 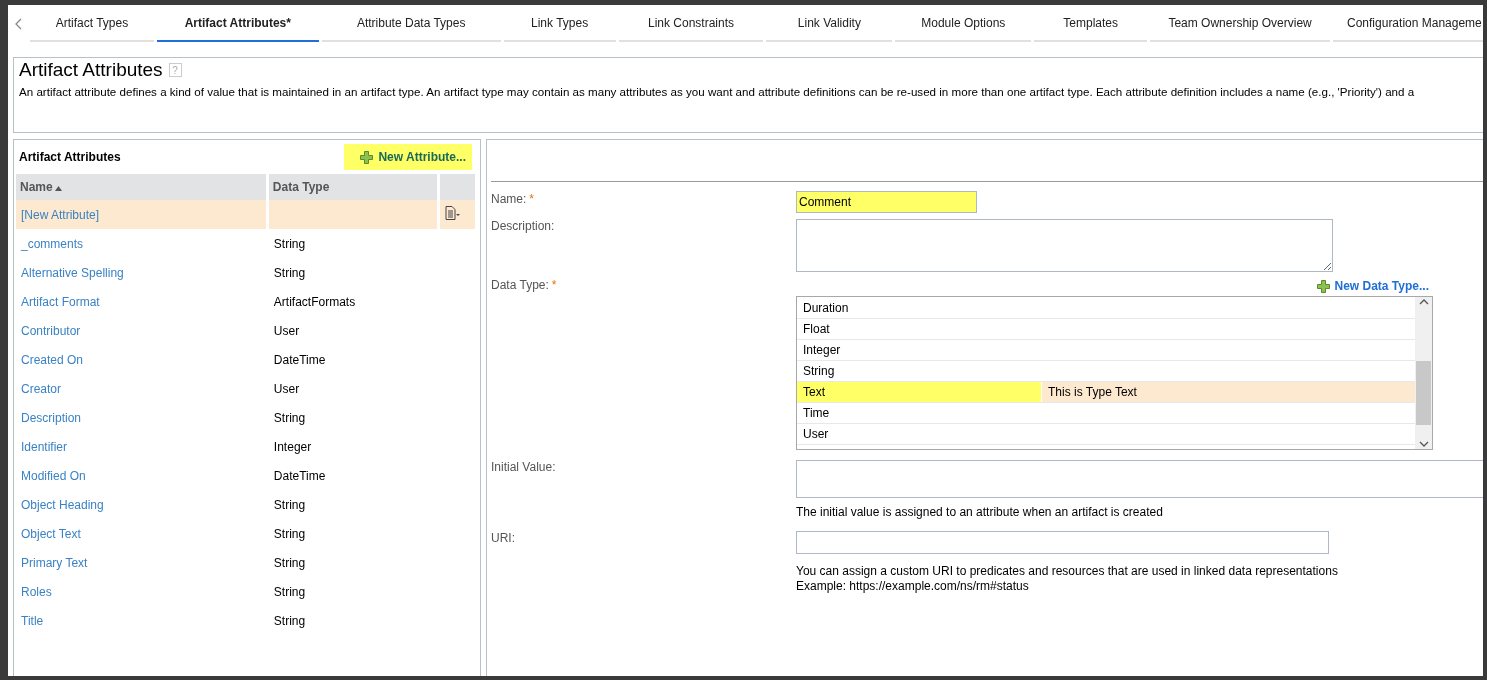 I want to click on scroll-down-icon, so click(x=1423, y=444).